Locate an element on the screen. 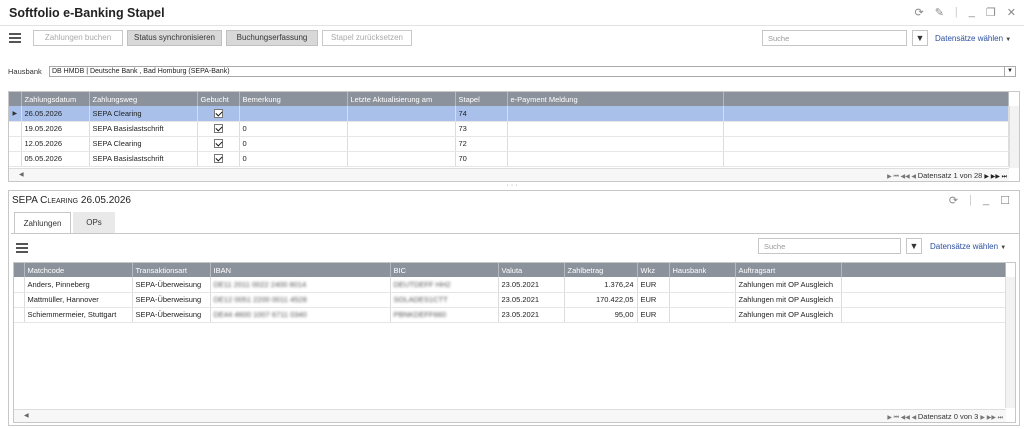 Image resolution: width=1024 pixels, height=429 pixels. detail-filter-icon: ▼ is located at coordinates (914, 246).